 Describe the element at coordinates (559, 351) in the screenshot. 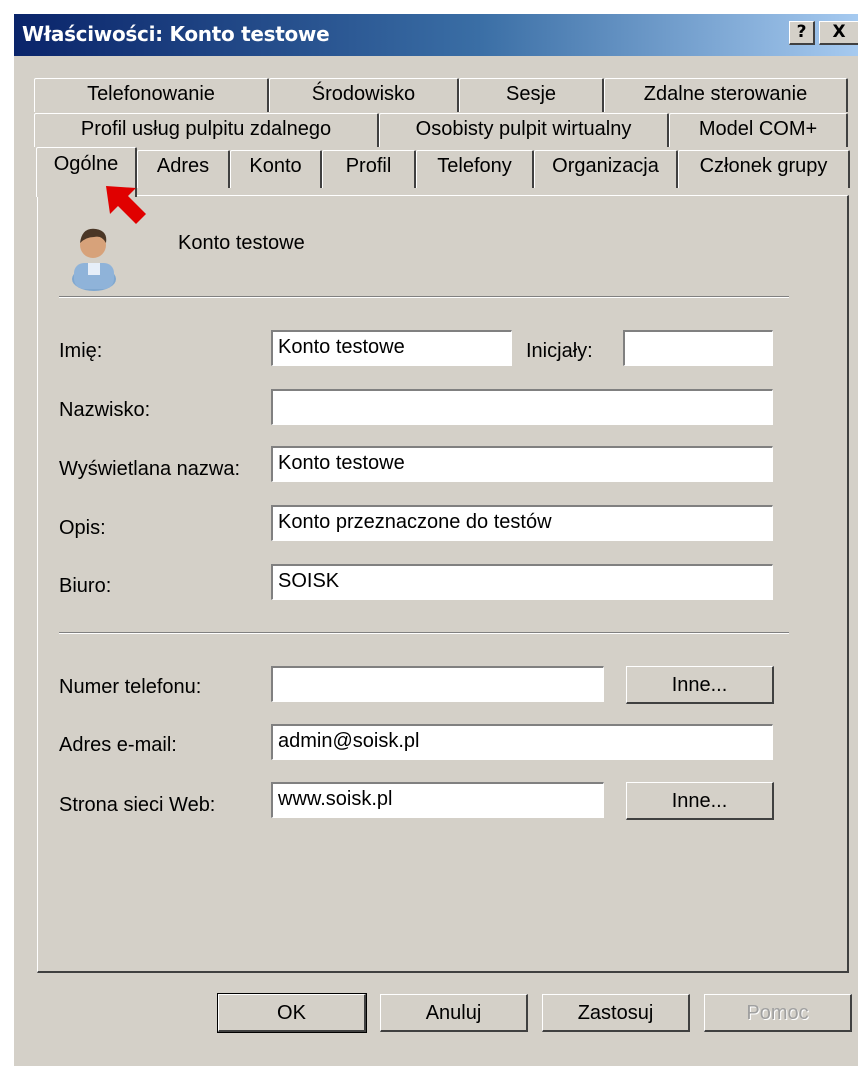

I see `initials-label: Inicjały:` at that location.